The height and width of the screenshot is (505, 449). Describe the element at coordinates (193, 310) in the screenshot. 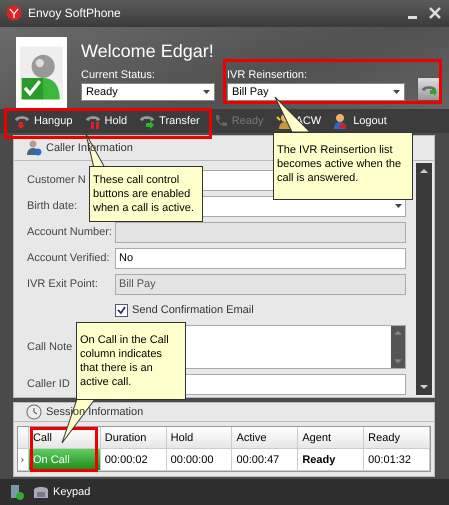

I see `checkbox-label: Send Confirmation Email` at that location.